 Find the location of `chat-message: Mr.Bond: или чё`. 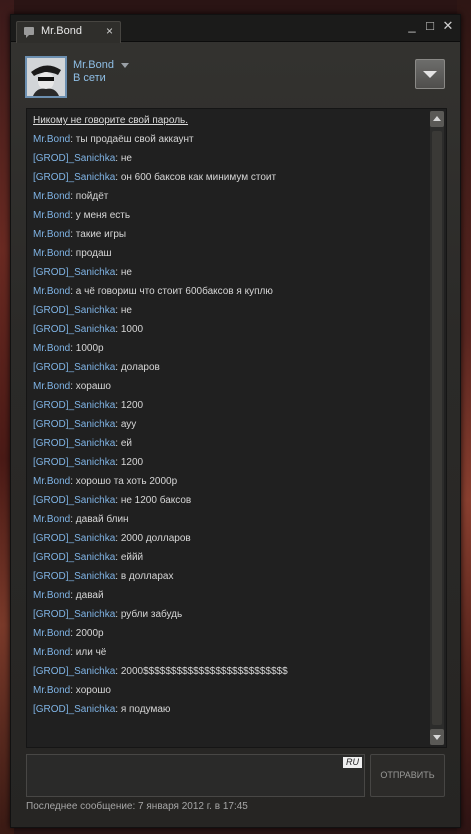

chat-message: Mr.Bond: или чё is located at coordinates (228, 655).